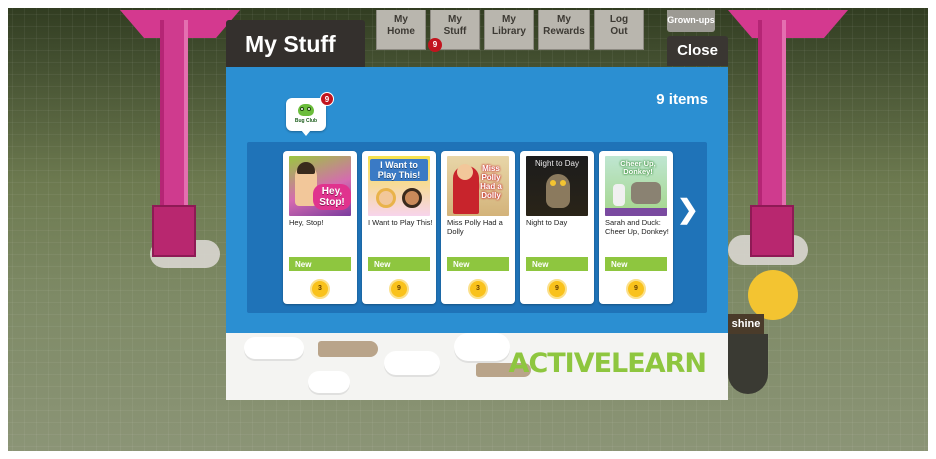  I want to click on next-arrow-icon: ❯, so click(688, 209).